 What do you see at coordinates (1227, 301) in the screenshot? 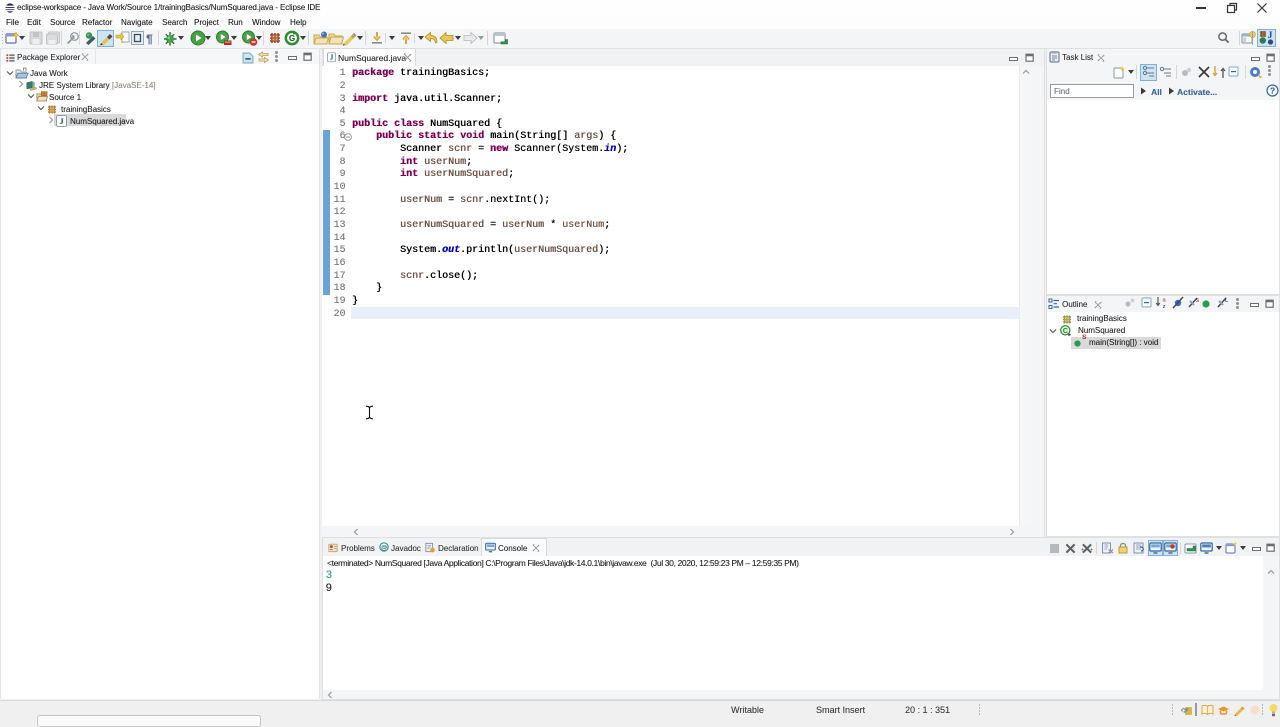
I see `svg-text: L` at bounding box center [1227, 301].